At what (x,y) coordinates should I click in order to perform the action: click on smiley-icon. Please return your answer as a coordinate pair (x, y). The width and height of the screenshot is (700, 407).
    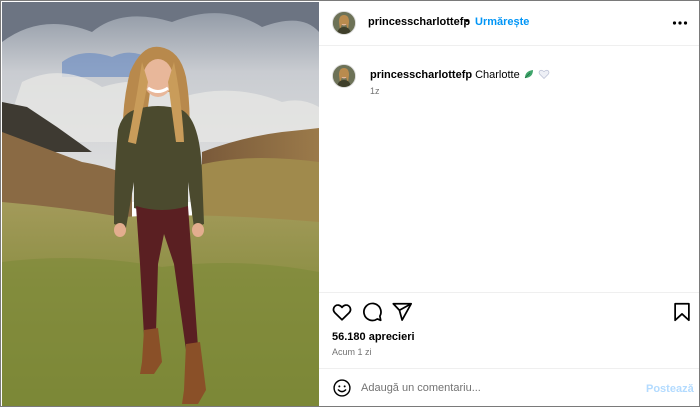
    Looking at the image, I should click on (342, 388).